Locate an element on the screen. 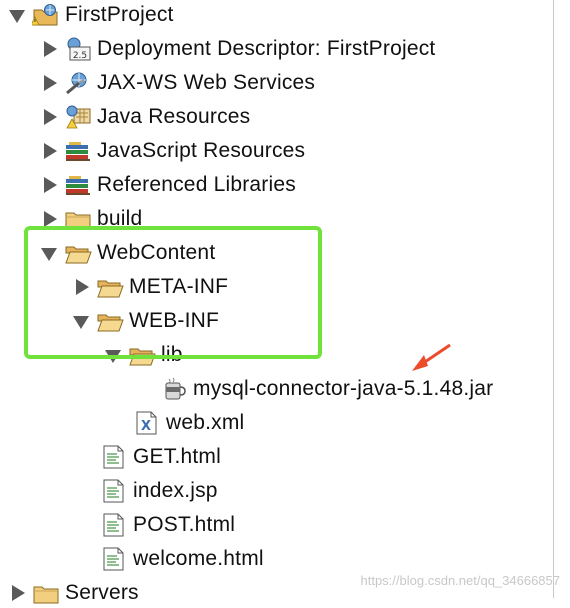  tree-item-label: welcome.html is located at coordinates (198, 558).